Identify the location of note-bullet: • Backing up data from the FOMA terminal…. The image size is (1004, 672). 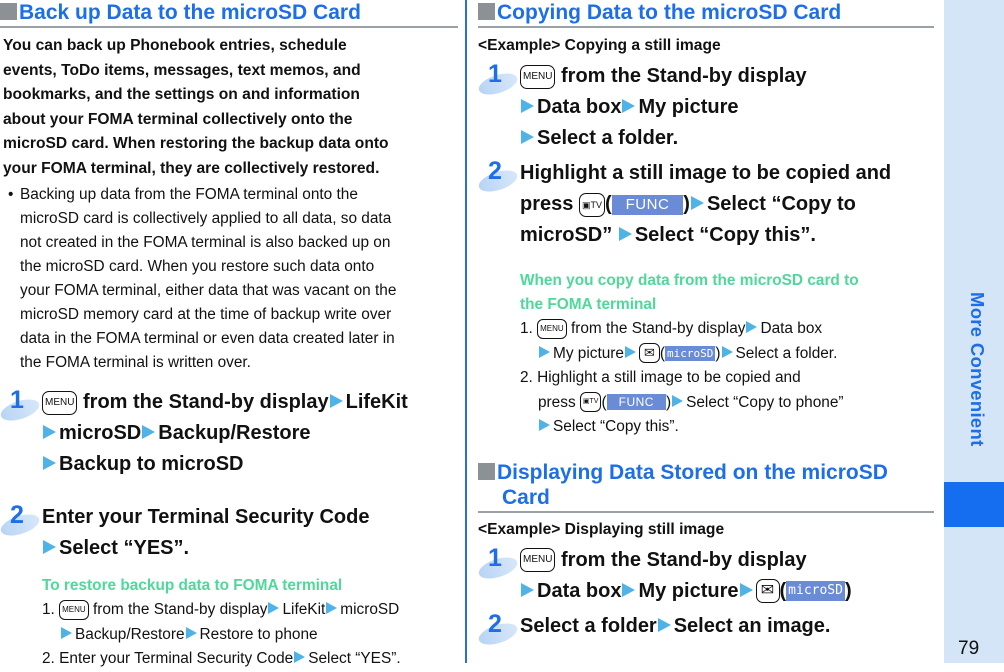
(233, 279).